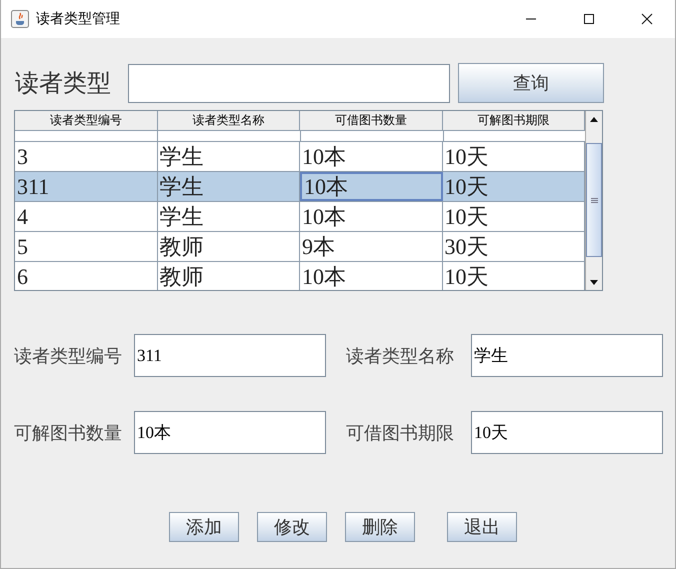 The image size is (676, 569). I want to click on scroll-bar, so click(593, 200).